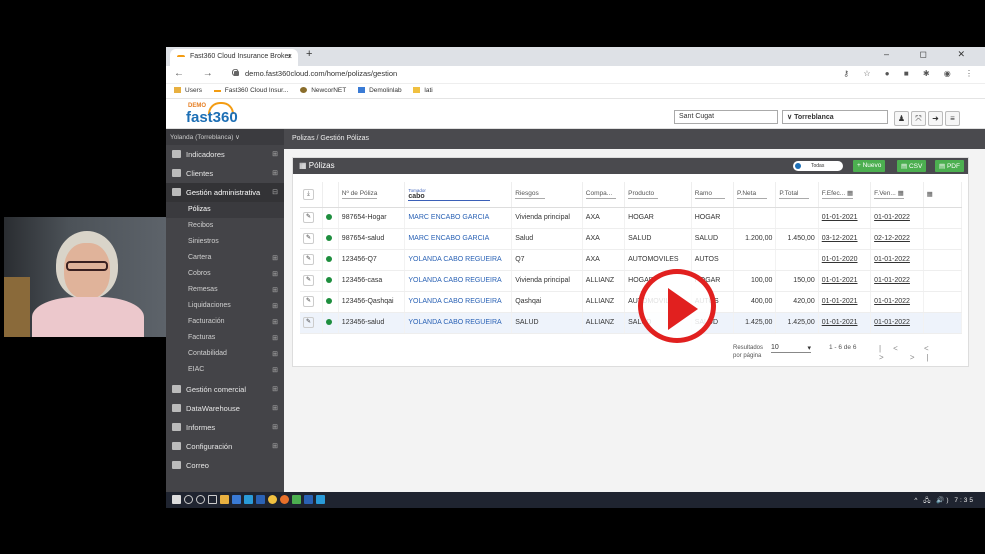 This screenshot has width=985, height=554. What do you see at coordinates (225, 465) in the screenshot?
I see `sidebar-item-correo: Correo` at bounding box center [225, 465].